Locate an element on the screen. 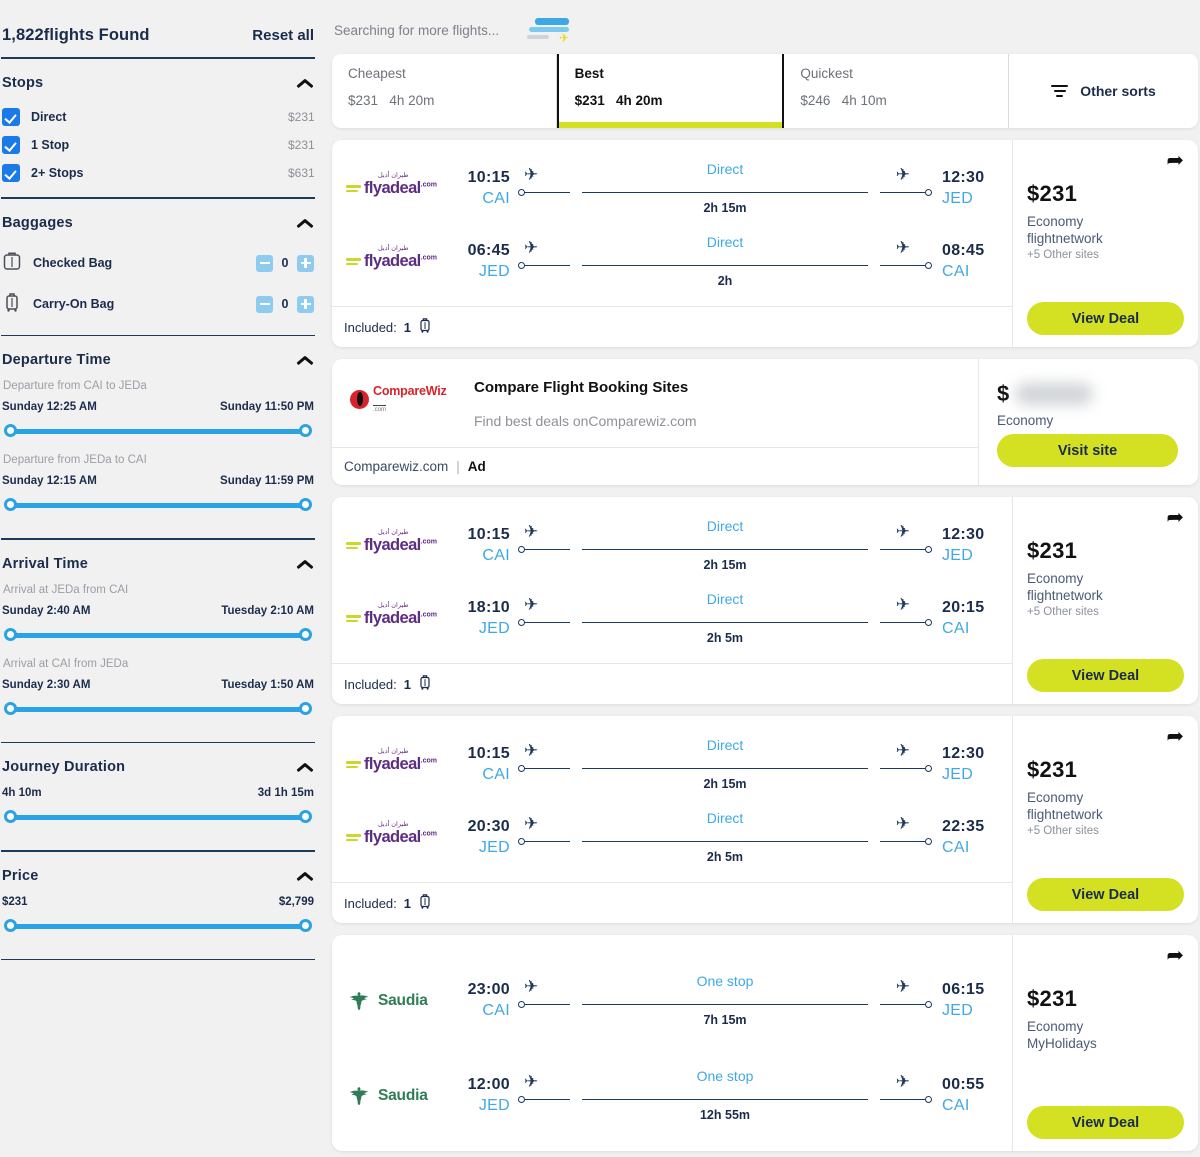  tab-quickest: Quickest $246 4h 10m is located at coordinates (896, 91).